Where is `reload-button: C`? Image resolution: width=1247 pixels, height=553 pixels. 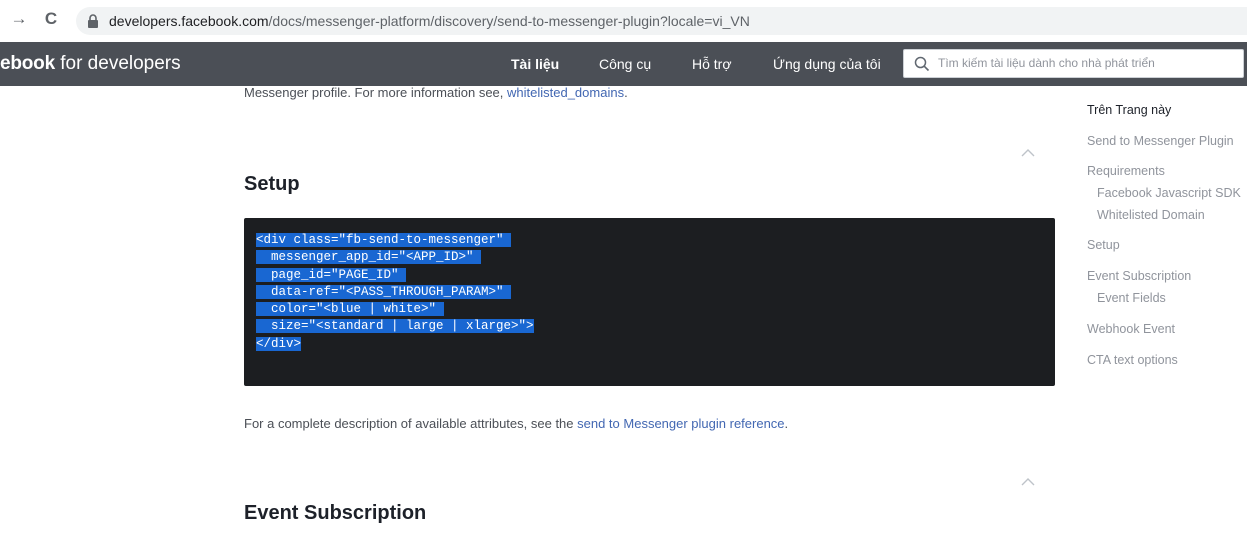 reload-button: C is located at coordinates (51, 19).